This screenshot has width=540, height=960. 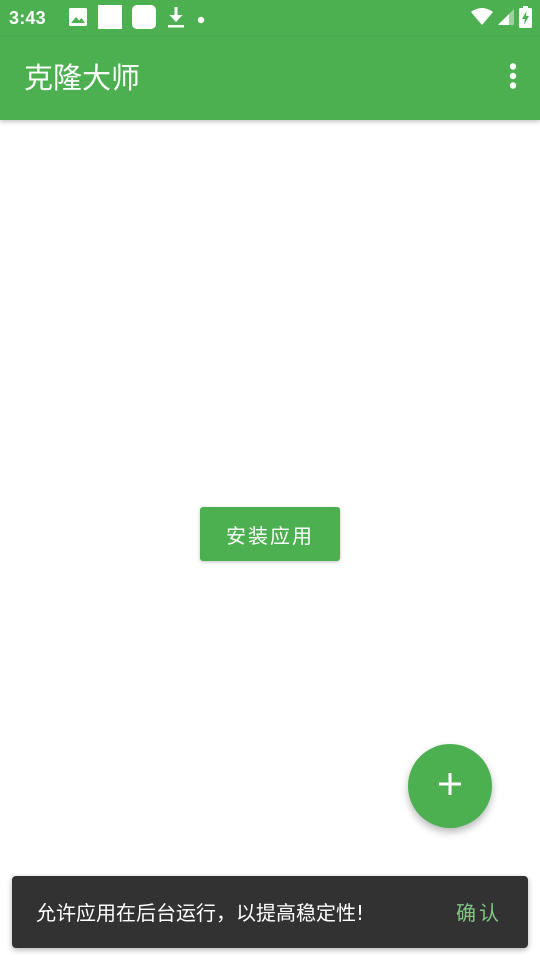 What do you see at coordinates (110, 19) in the screenshot?
I see `notification-square-icon` at bounding box center [110, 19].